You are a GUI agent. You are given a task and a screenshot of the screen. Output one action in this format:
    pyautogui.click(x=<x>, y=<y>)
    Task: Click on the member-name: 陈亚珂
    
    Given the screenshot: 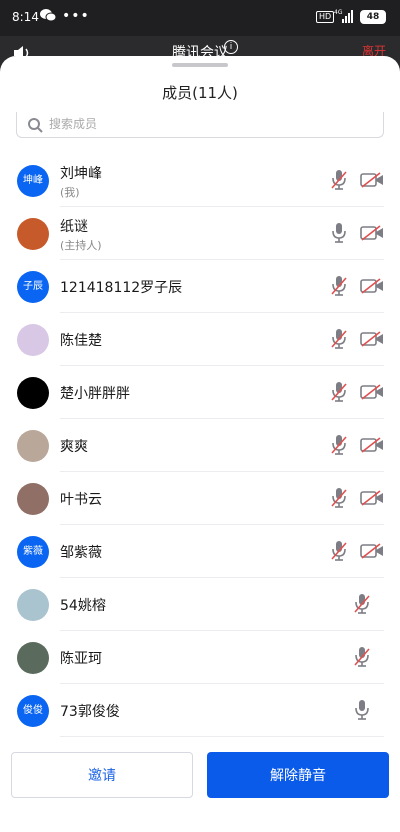 What is the action you would take?
    pyautogui.click(x=81, y=659)
    